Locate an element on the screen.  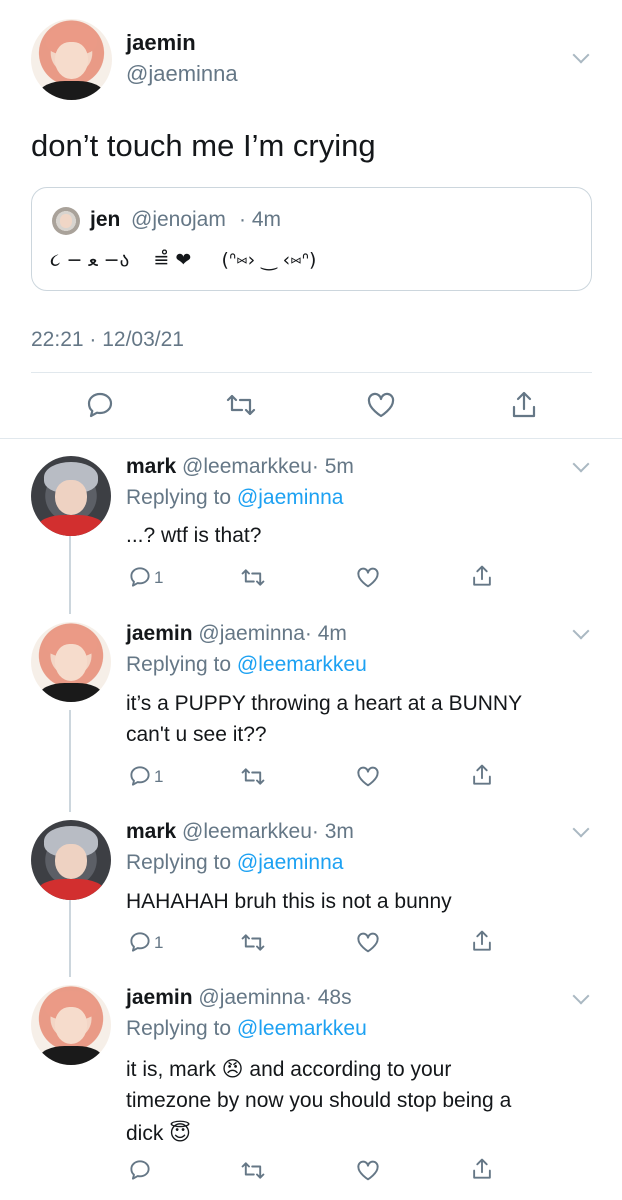
quote-author-handle: @jenojam is located at coordinates (178, 219).